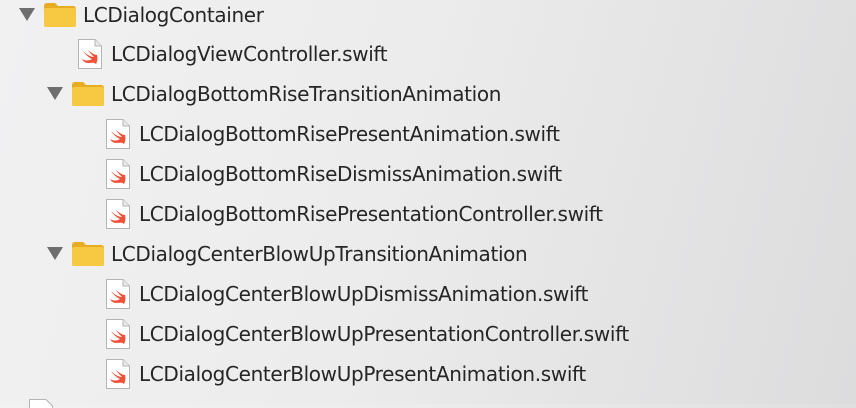  Describe the element at coordinates (319, 254) in the screenshot. I see `tree-item-label: LCDialogCenterBlowUpTransitionAnimation` at that location.